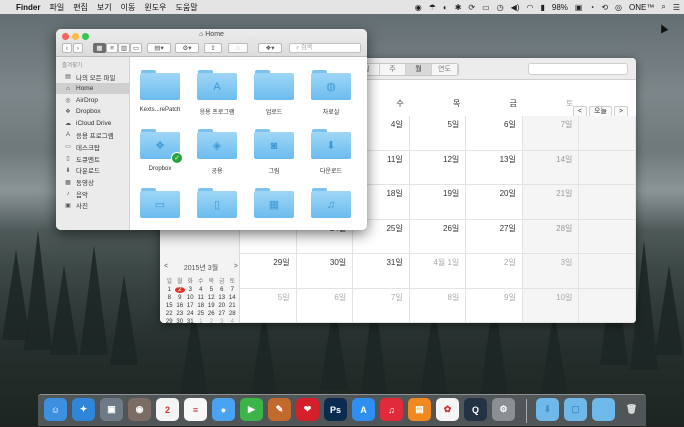 The width and height of the screenshot is (684, 427). I want to click on download-folder-icon: ⬇, so click(331, 144).